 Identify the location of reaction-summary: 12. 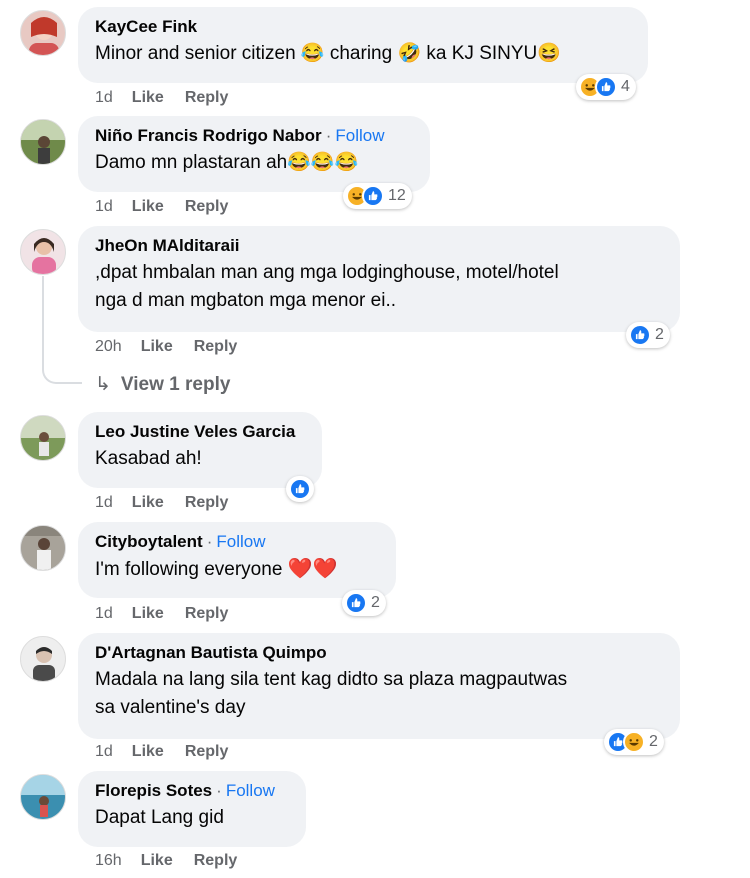
(377, 196).